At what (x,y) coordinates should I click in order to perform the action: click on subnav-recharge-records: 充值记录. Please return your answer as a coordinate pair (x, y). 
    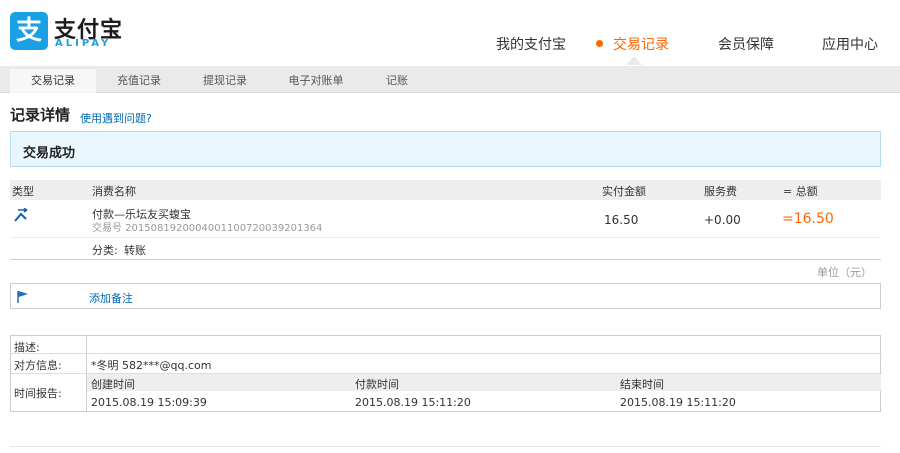
    Looking at the image, I should click on (139, 81).